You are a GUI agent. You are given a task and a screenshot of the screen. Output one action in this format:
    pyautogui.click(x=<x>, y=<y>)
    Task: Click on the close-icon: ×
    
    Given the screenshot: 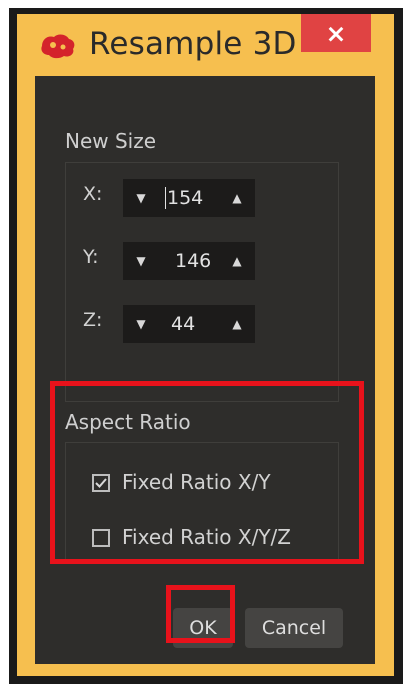 What is the action you would take?
    pyautogui.click(x=336, y=33)
    